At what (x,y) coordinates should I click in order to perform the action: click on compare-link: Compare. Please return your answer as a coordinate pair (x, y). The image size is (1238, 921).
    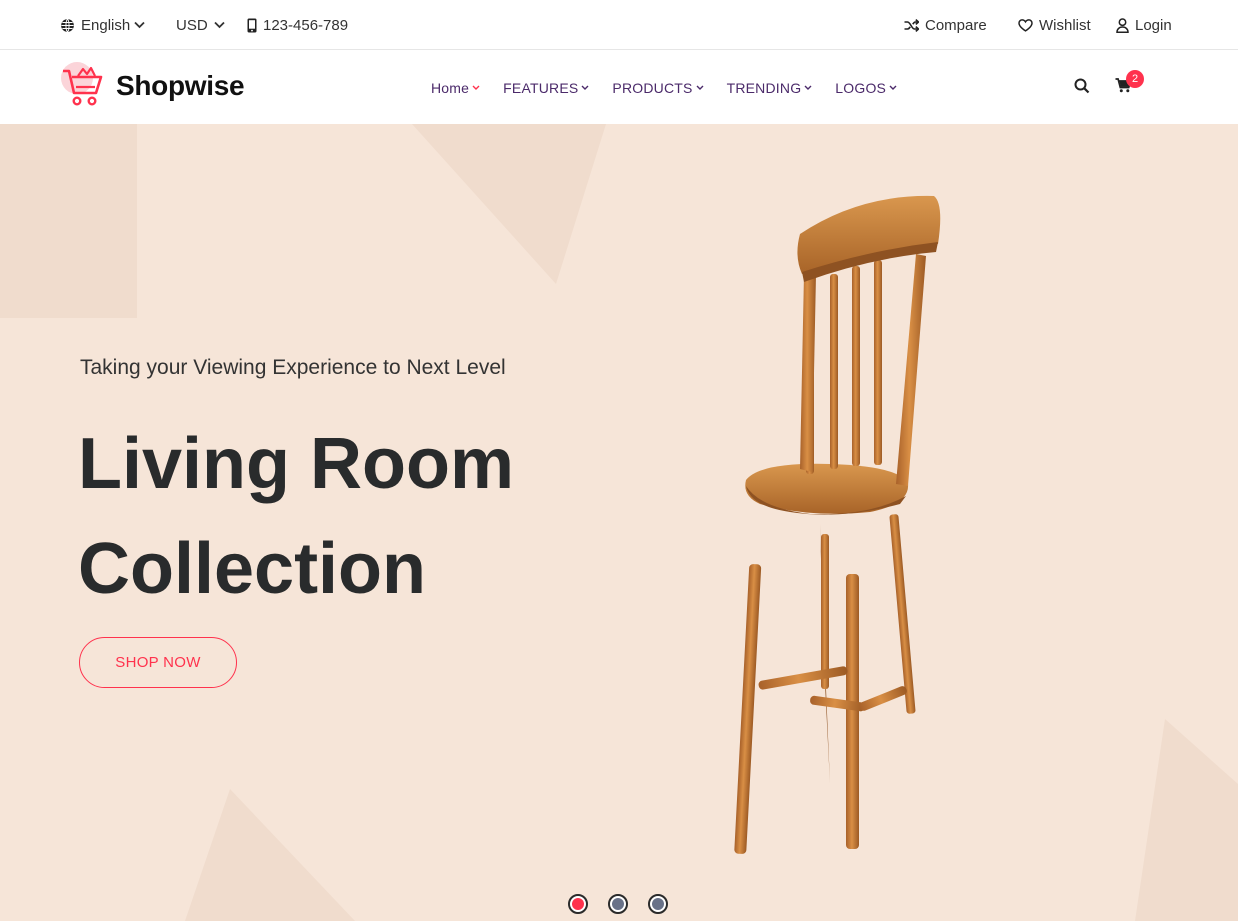
    Looking at the image, I should click on (945, 25).